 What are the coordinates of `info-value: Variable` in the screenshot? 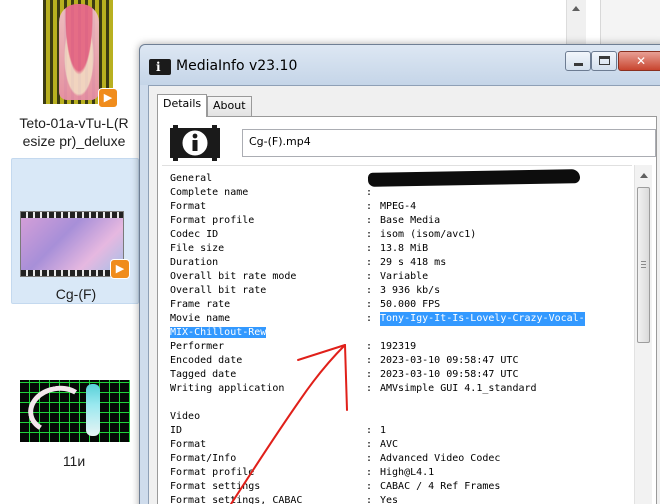 It's located at (404, 276).